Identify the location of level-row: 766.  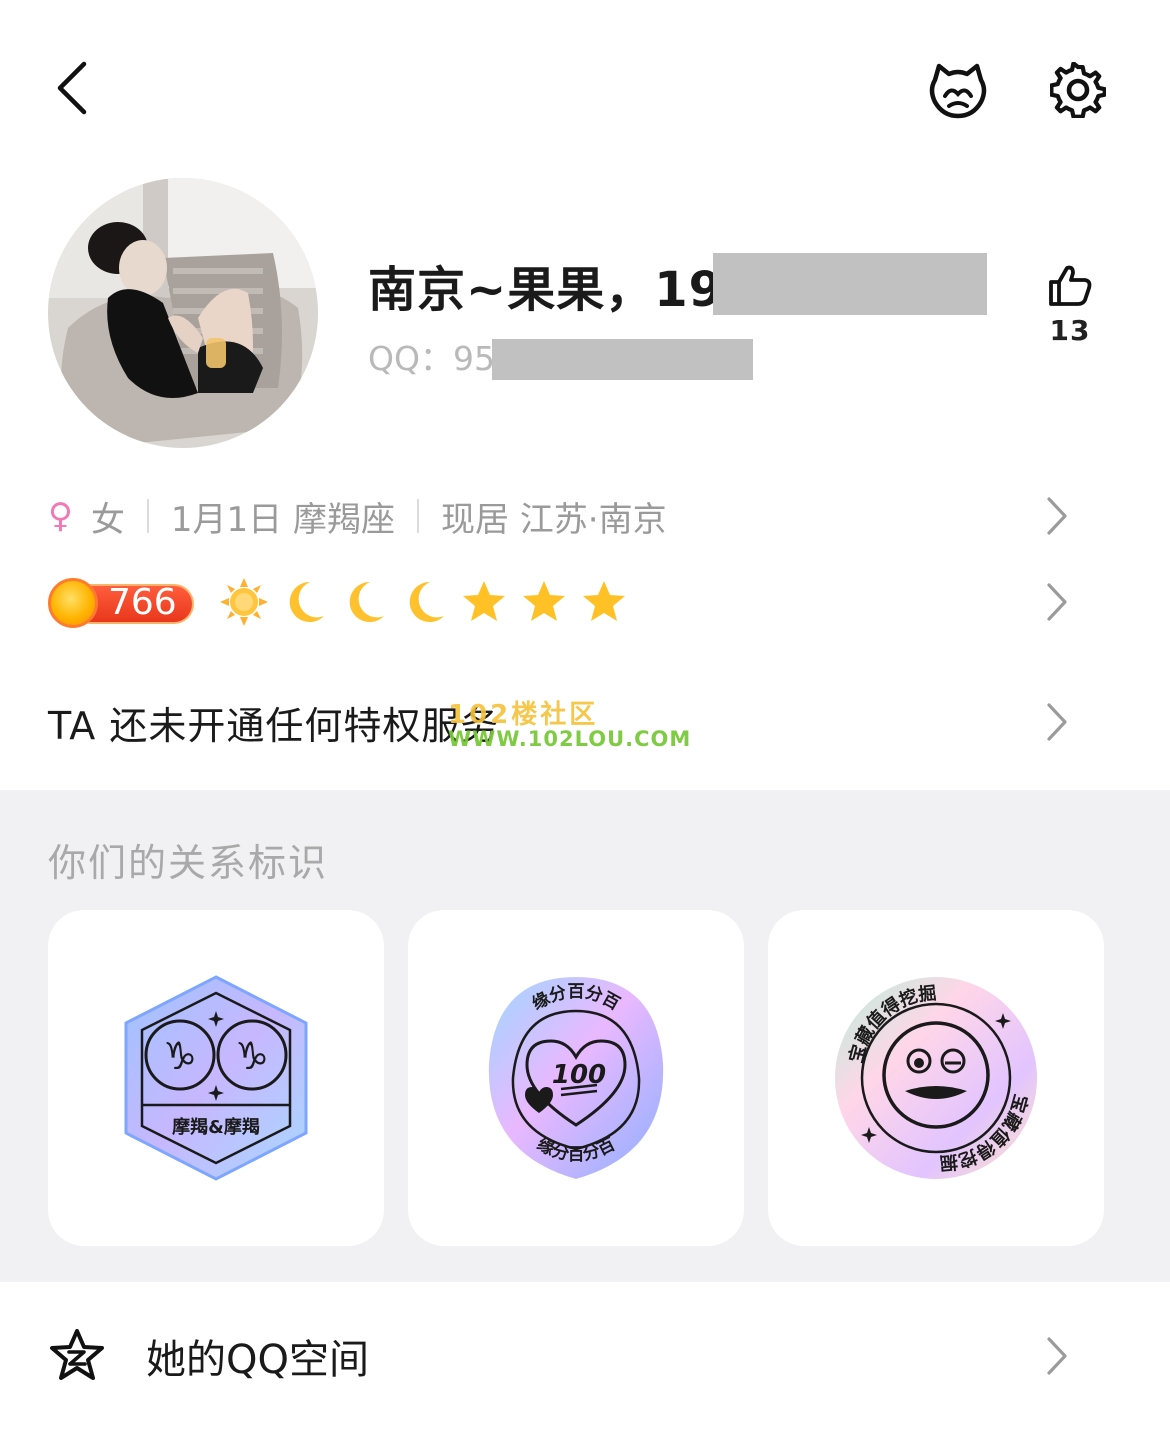
(593, 602).